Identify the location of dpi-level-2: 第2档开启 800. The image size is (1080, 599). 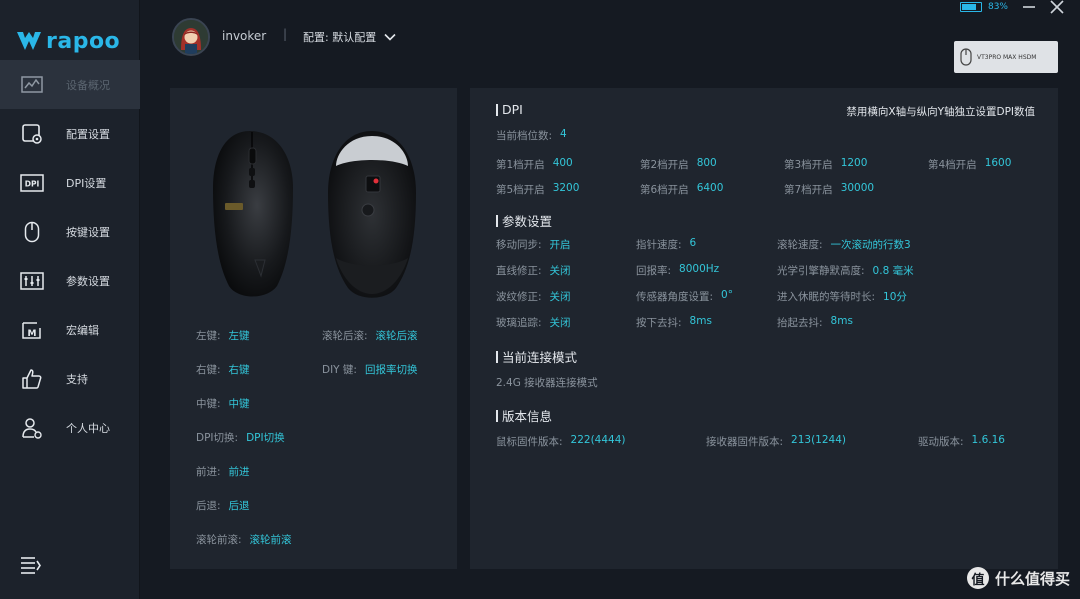
(678, 164).